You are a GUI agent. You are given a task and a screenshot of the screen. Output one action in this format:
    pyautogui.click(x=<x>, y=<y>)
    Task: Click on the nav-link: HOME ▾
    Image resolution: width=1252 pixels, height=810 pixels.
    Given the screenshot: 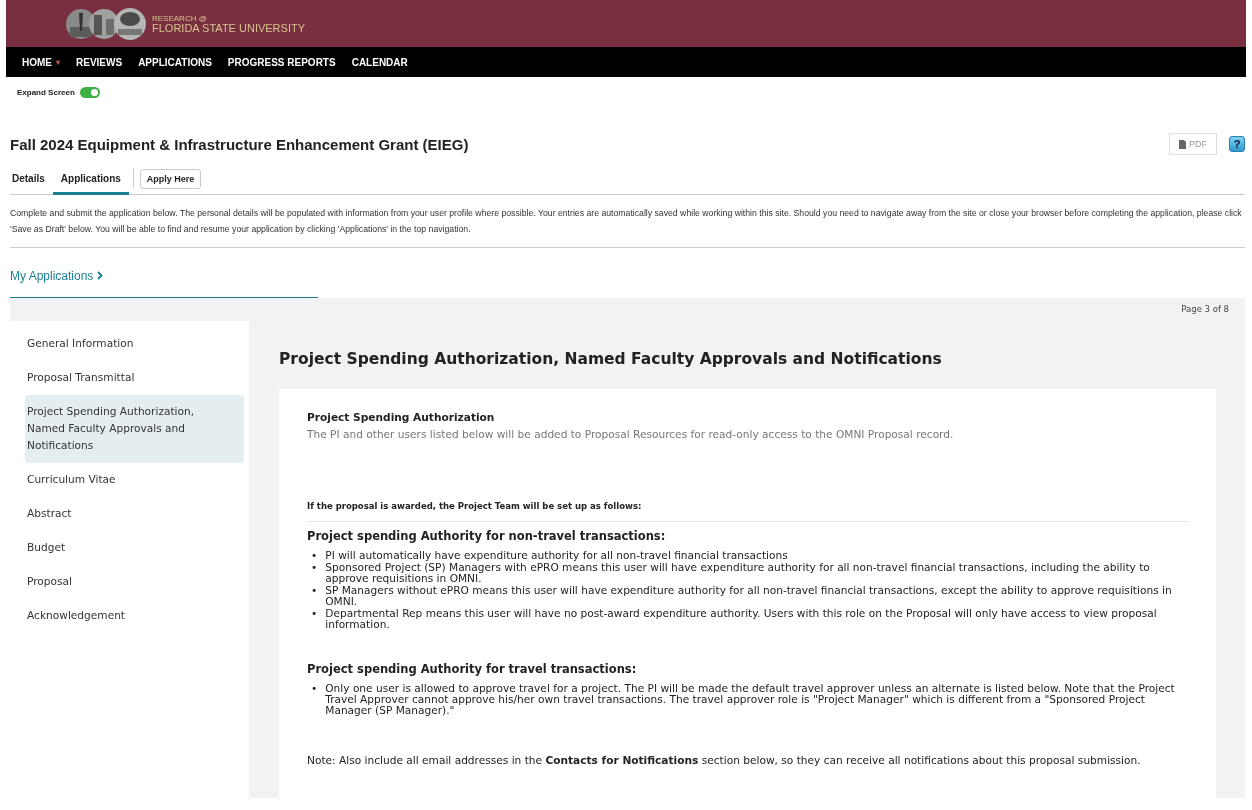 What is the action you would take?
    pyautogui.click(x=41, y=62)
    